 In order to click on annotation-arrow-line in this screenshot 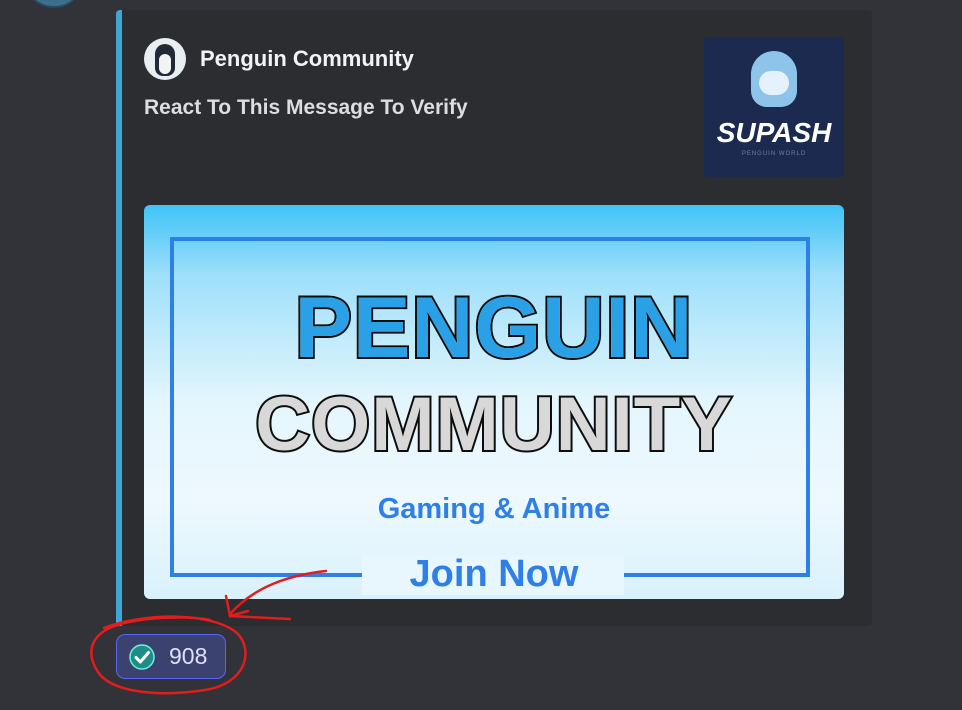, I will do `click(278, 592)`.